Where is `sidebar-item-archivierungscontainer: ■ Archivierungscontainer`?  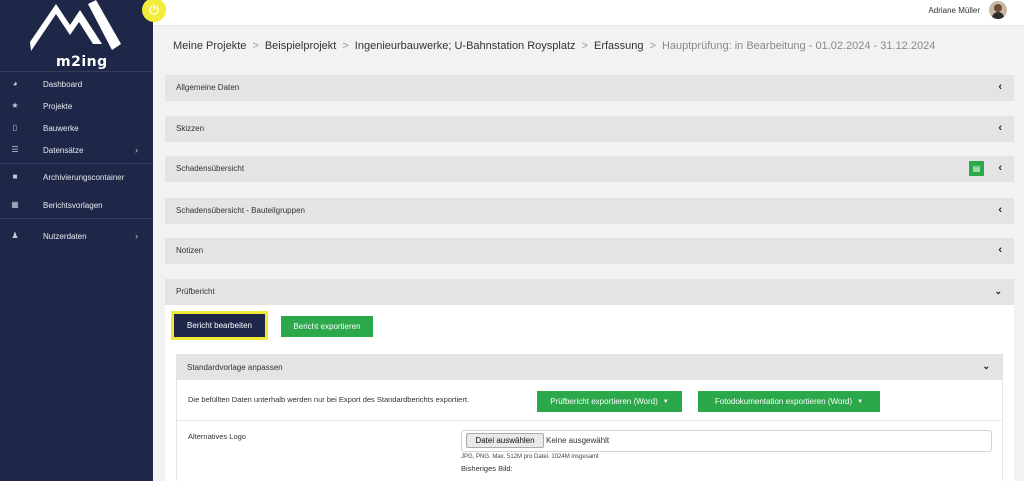 sidebar-item-archivierungscontainer: ■ Archivierungscontainer is located at coordinates (76, 177).